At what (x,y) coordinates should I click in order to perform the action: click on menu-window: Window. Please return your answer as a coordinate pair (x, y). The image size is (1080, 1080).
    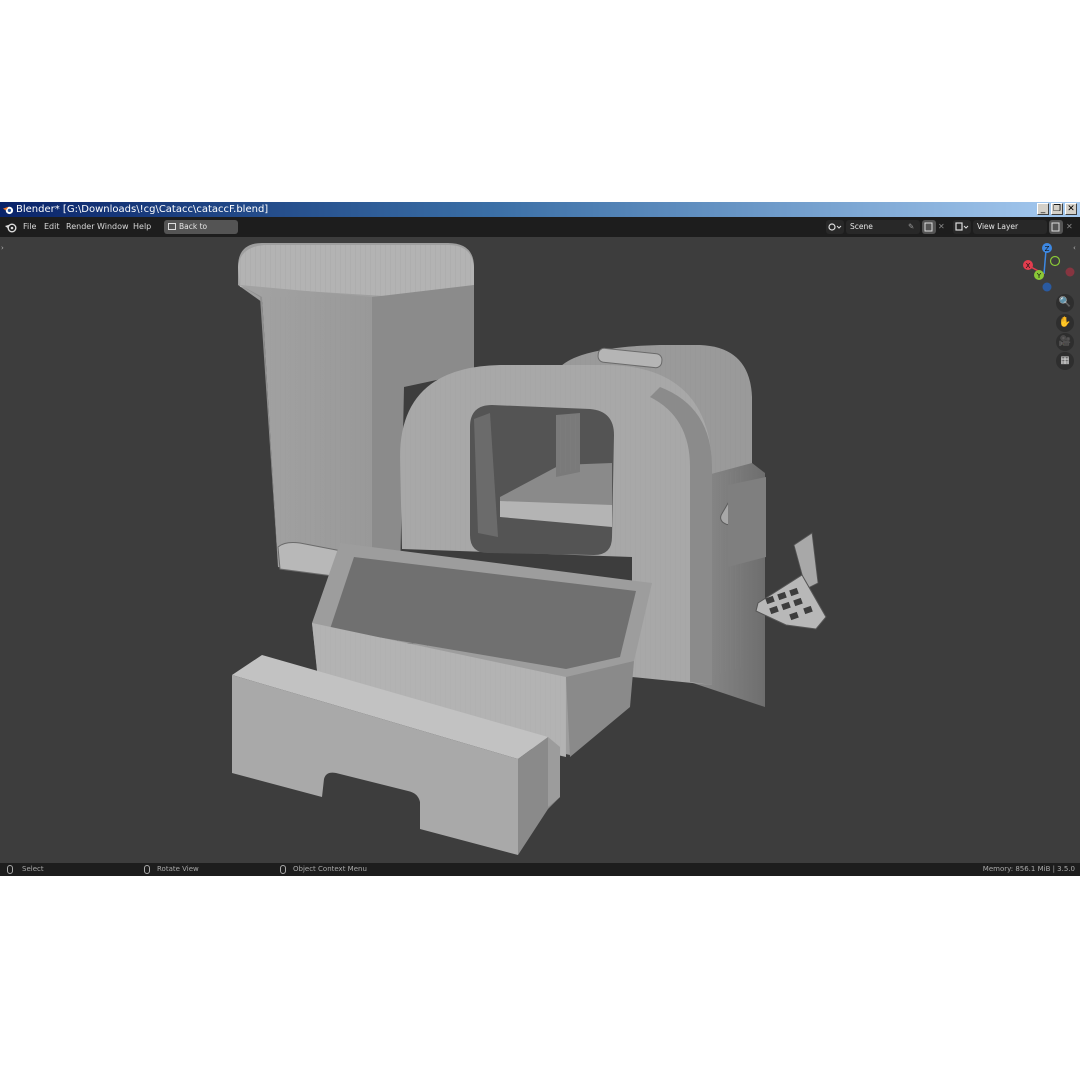
    Looking at the image, I should click on (113, 227).